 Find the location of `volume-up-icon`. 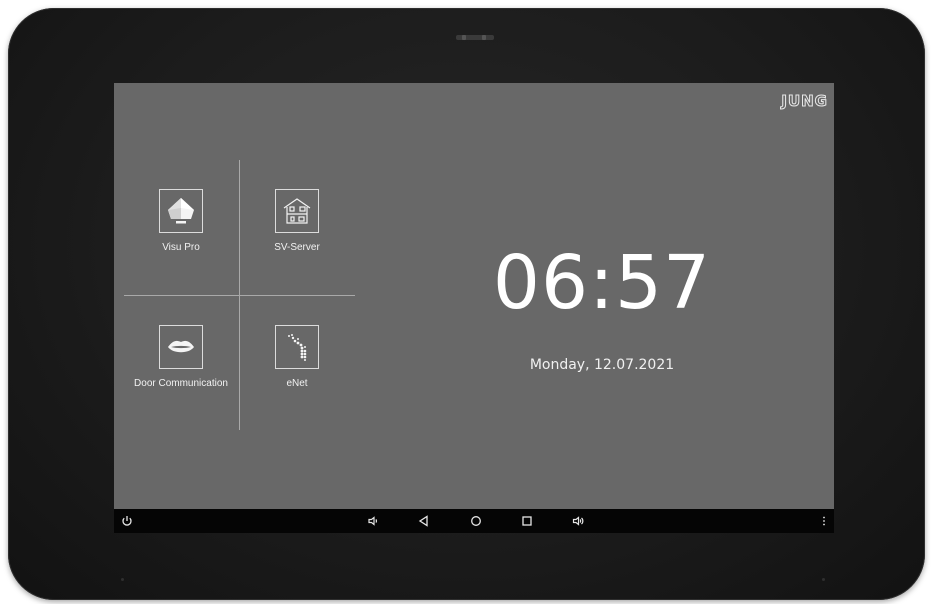

volume-up-icon is located at coordinates (578, 521).